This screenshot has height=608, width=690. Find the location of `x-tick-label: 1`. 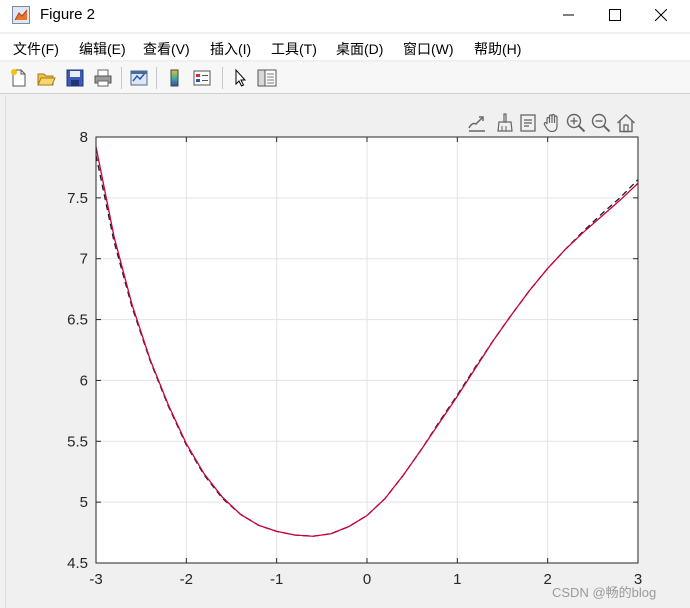

x-tick-label: 1 is located at coordinates (457, 579).